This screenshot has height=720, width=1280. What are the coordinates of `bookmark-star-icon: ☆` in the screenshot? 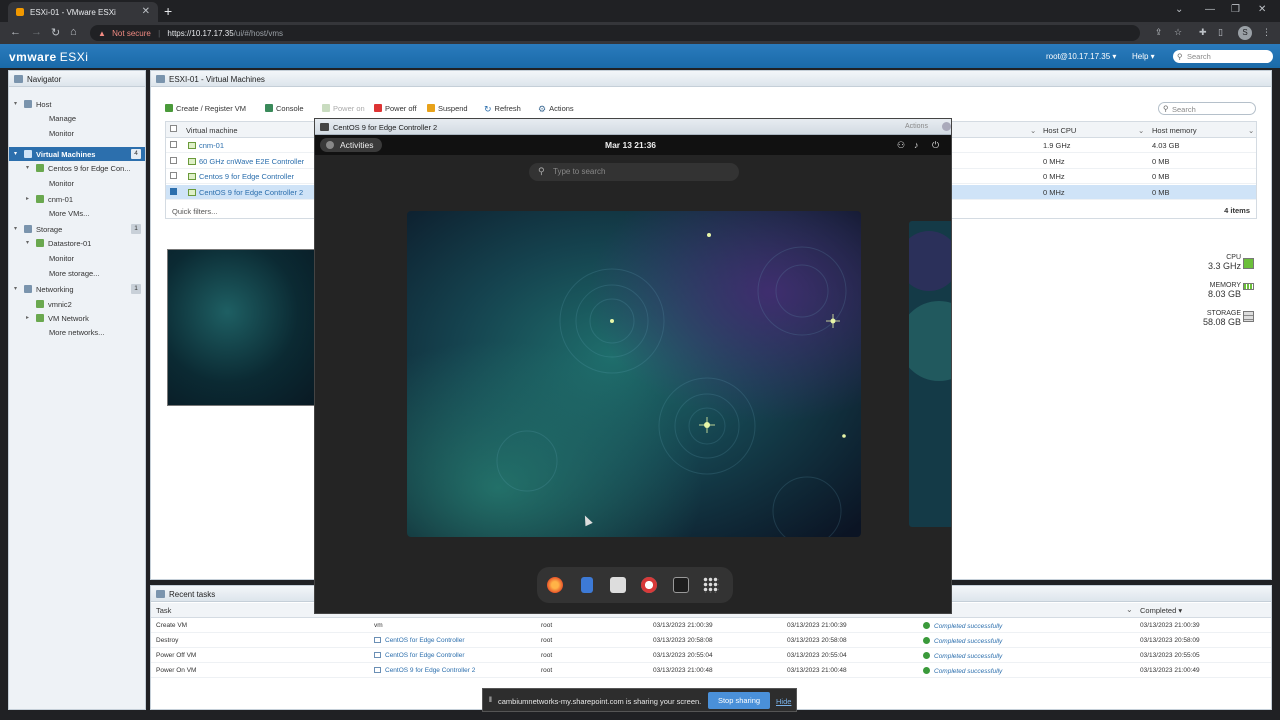 It's located at (1178, 32).